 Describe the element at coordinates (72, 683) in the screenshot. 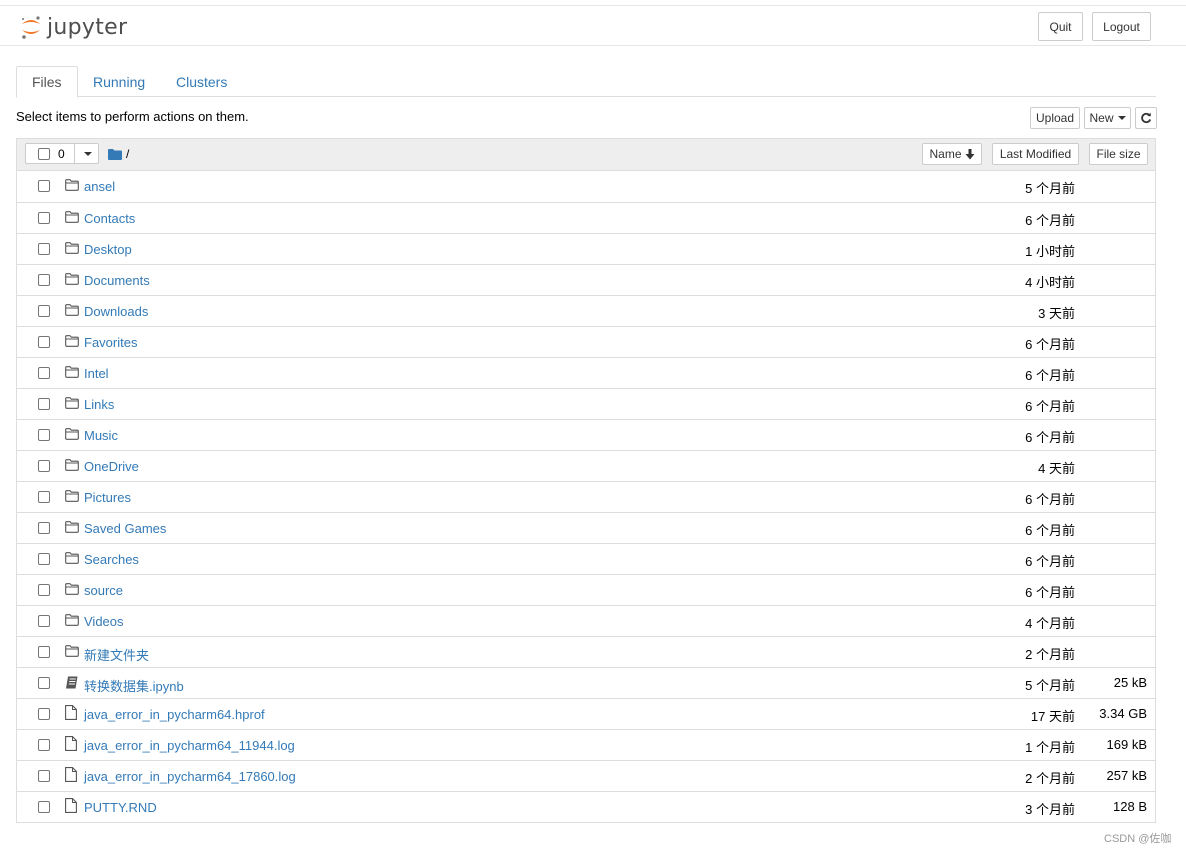

I see `notebook-icon` at that location.